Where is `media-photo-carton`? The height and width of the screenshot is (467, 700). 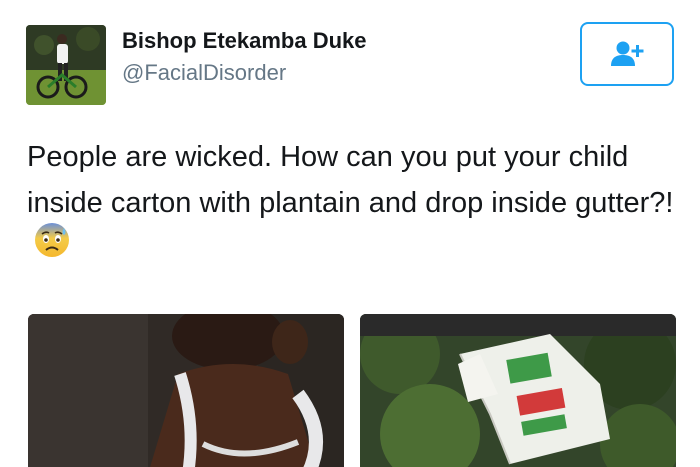 media-photo-carton is located at coordinates (518, 390).